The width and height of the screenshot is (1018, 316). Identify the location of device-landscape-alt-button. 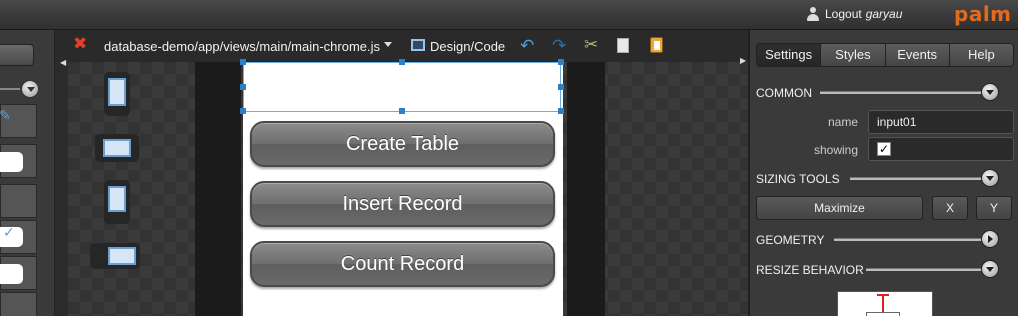
(115, 256).